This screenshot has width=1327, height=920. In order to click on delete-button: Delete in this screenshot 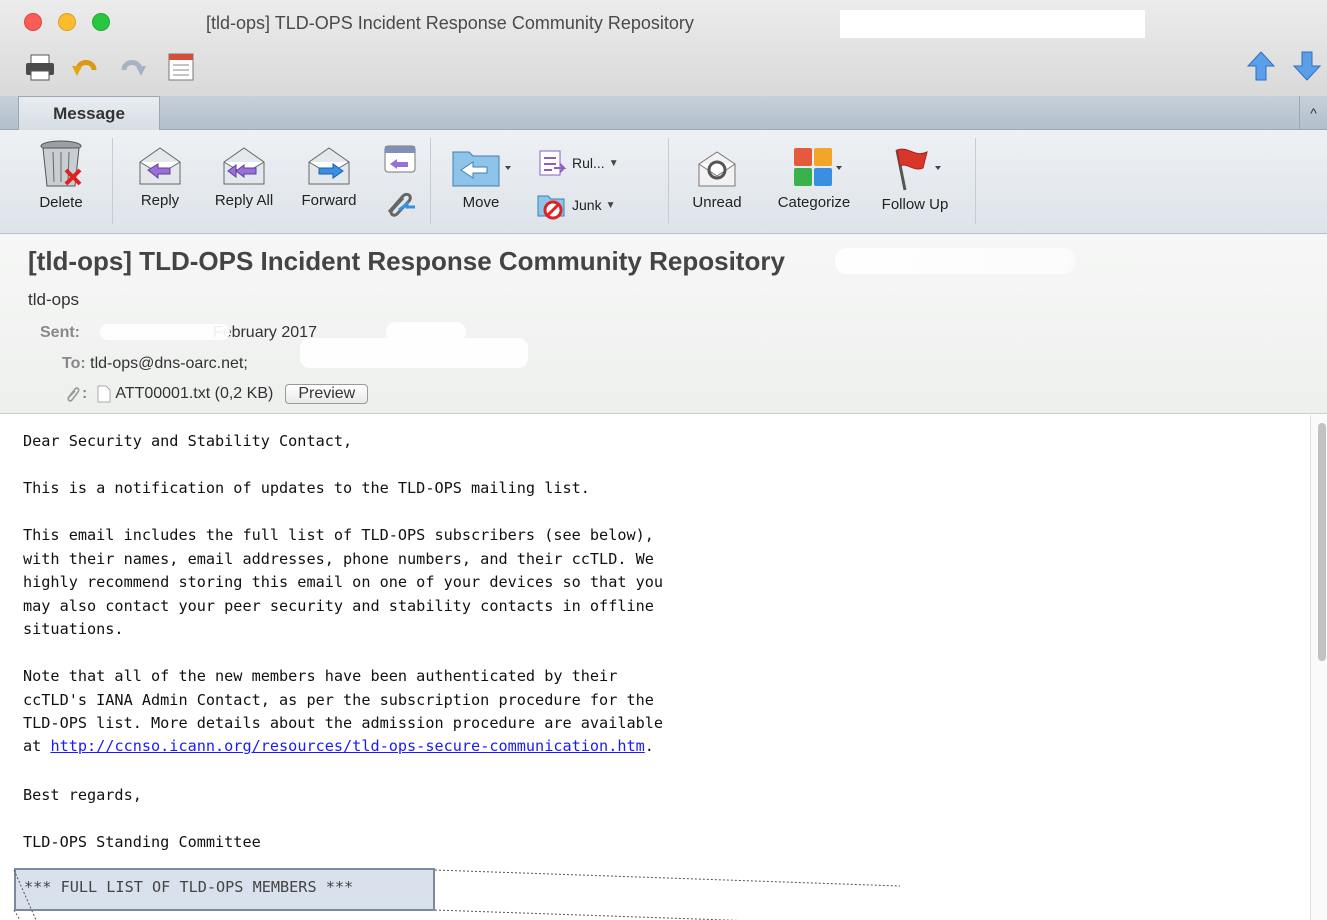, I will do `click(61, 174)`.